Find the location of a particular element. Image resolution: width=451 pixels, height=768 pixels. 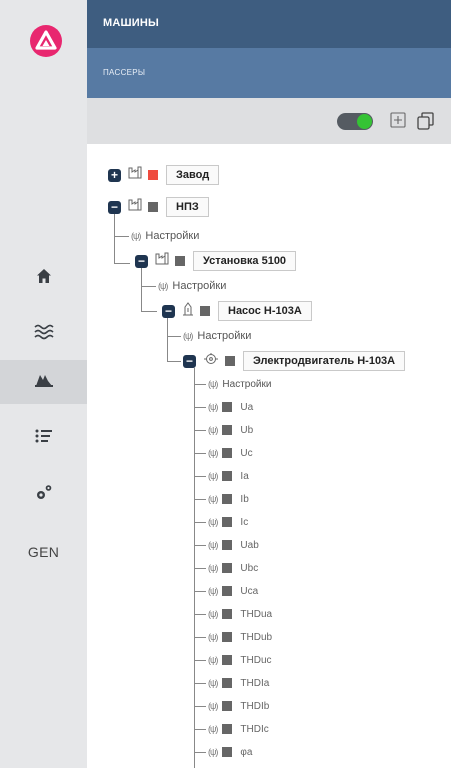

pump-icon is located at coordinates (188, 311).